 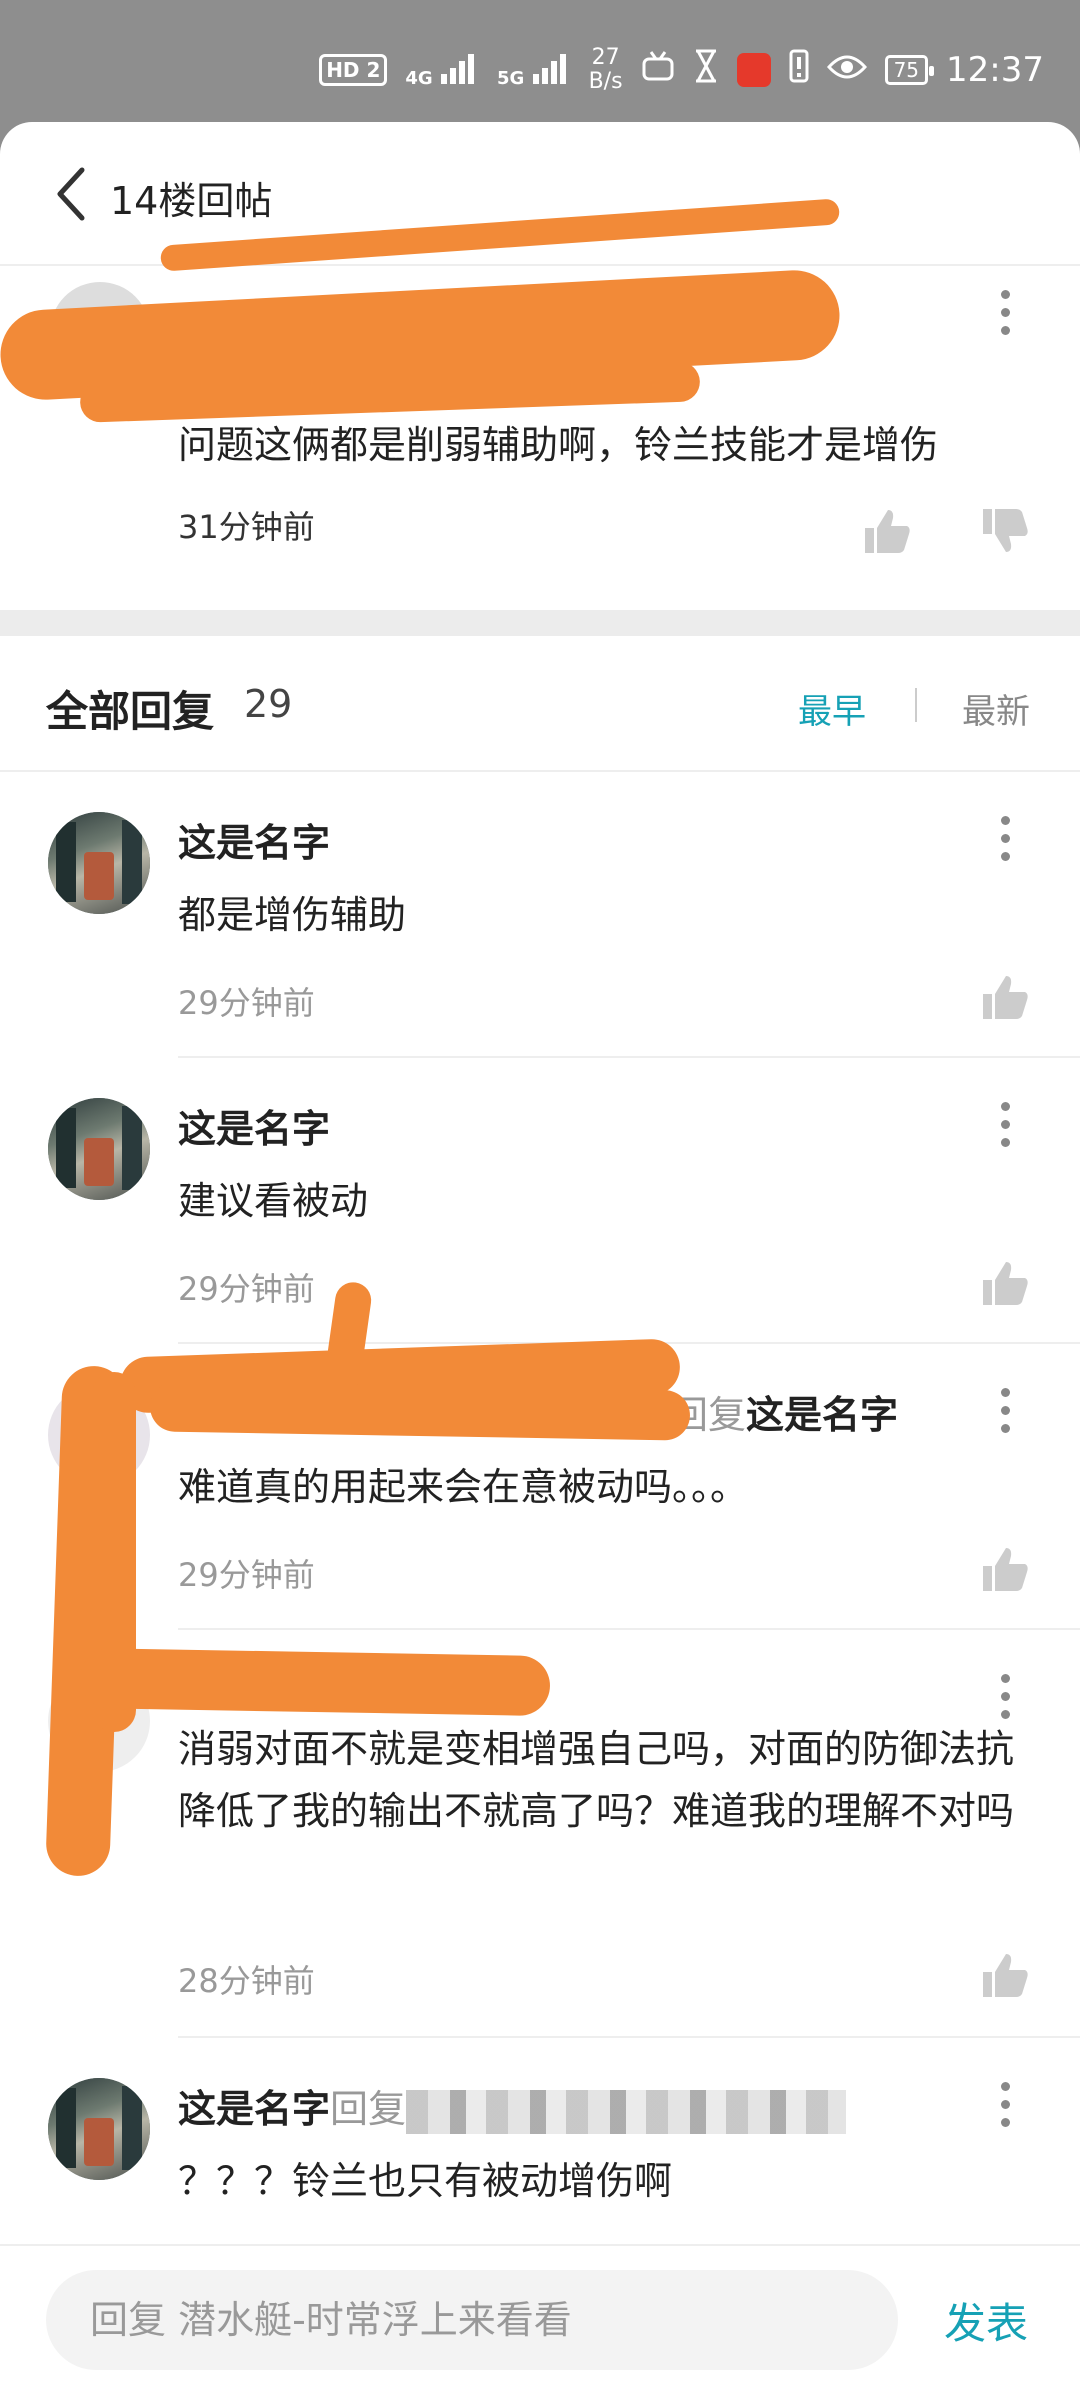 What do you see at coordinates (605, 81) in the screenshot?
I see `net-speed-unit: B/s` at bounding box center [605, 81].